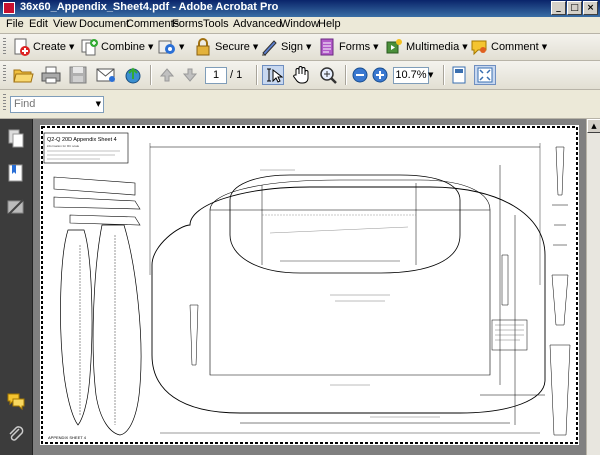 The width and height of the screenshot is (600, 455). I want to click on upload-globe-icon, so click(133, 75).